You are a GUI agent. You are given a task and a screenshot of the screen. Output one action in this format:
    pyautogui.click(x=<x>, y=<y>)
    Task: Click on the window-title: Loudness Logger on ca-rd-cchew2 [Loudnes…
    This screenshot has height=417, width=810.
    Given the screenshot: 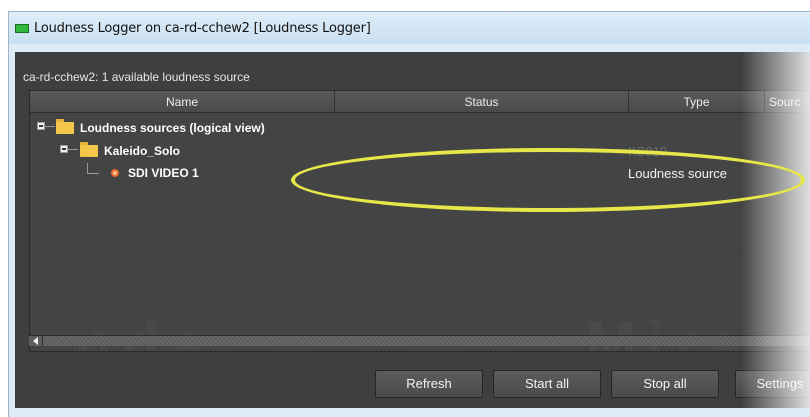 What is the action you would take?
    pyautogui.click(x=202, y=28)
    